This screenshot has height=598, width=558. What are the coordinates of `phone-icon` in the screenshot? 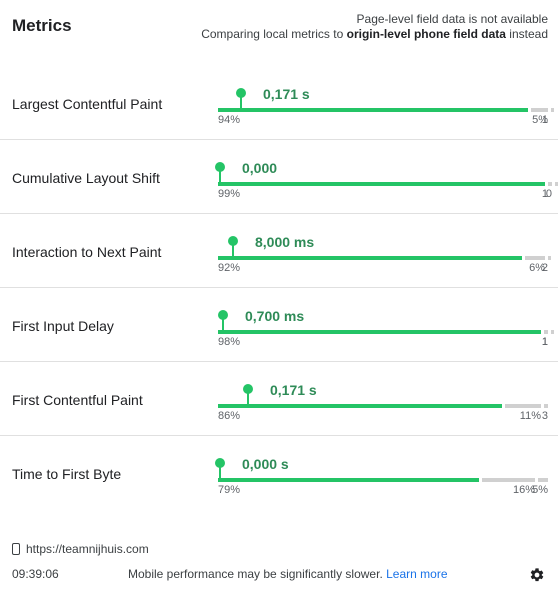 It's located at (16, 549).